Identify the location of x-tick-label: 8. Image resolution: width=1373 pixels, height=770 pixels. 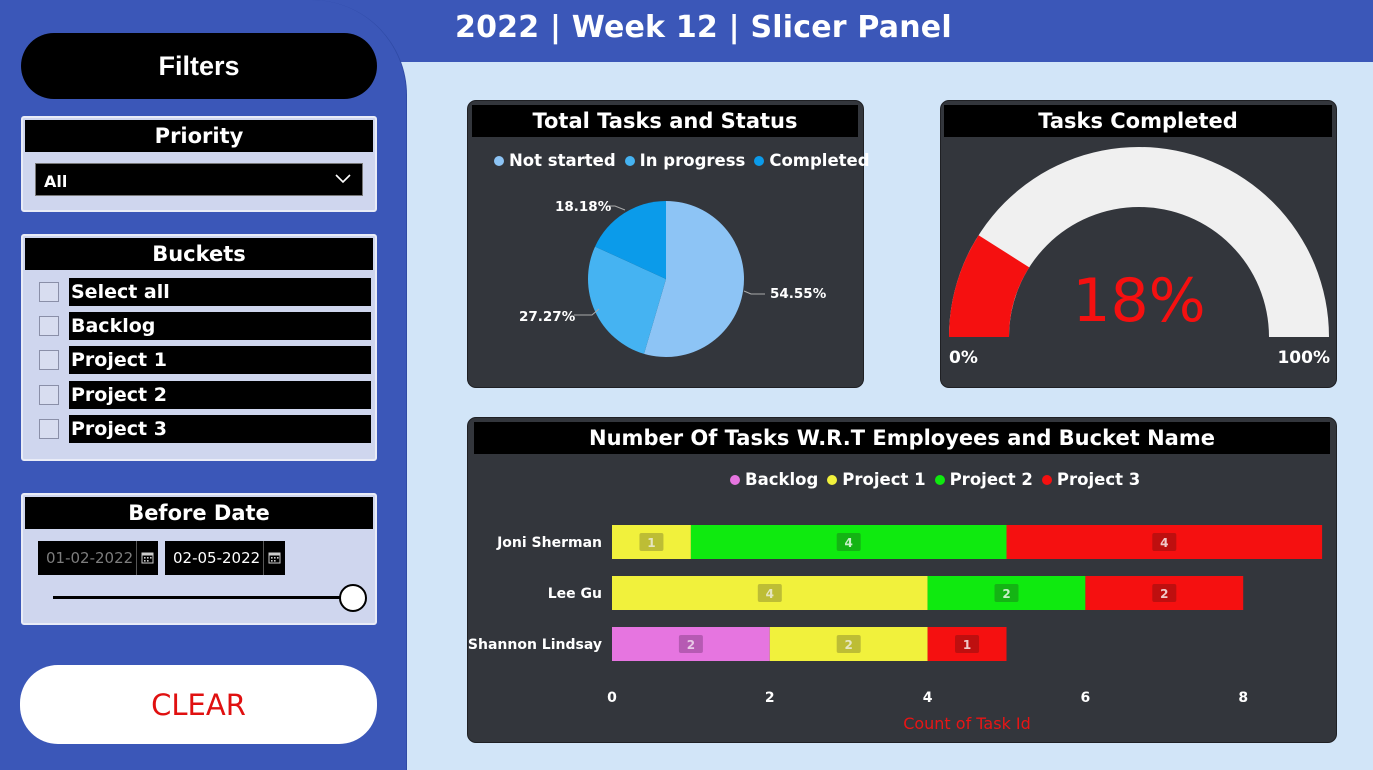
(1243, 698).